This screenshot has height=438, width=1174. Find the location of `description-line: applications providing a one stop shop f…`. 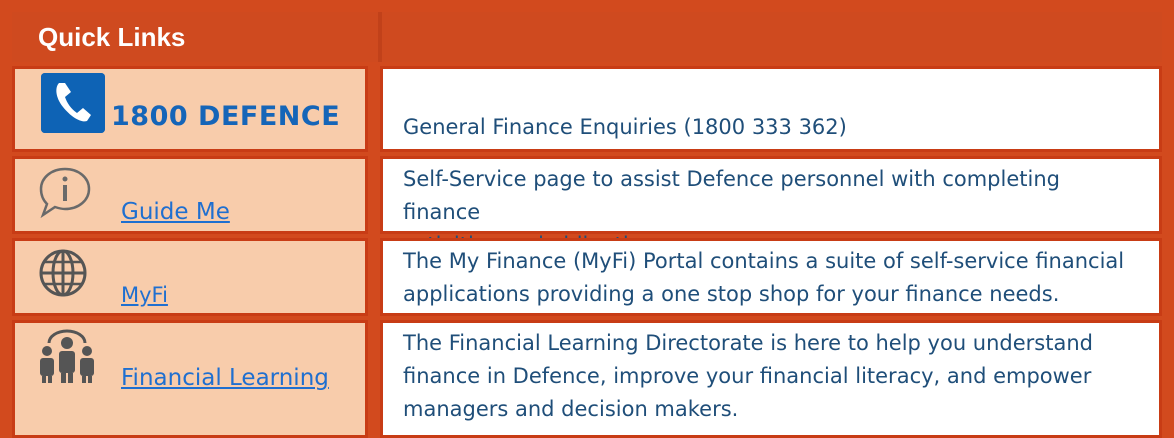

description-line: applications providing a one stop shop f… is located at coordinates (731, 294).